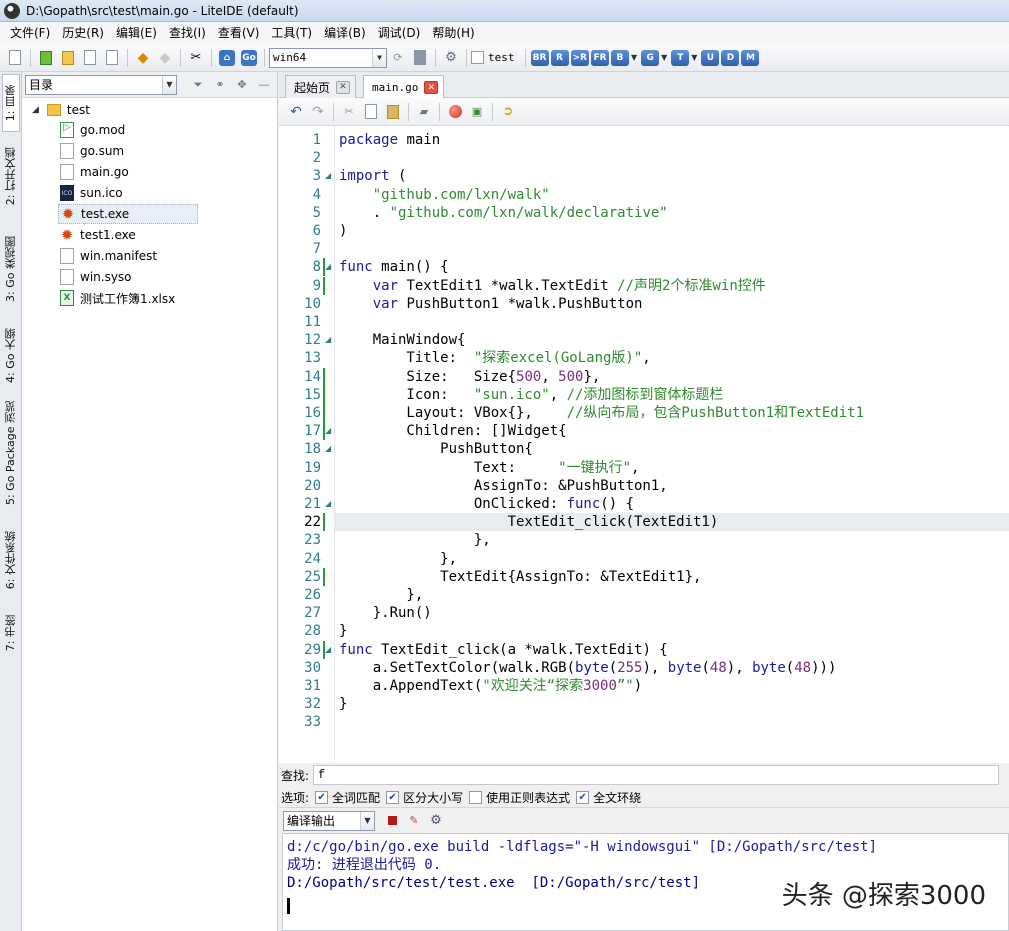 The image size is (1009, 931). I want to click on cut-button: ✂, so click(349, 112).